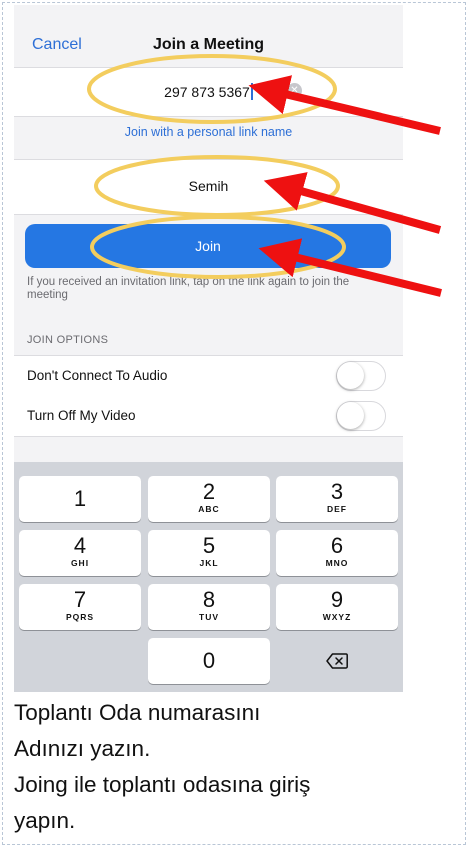 This screenshot has height=848, width=469. What do you see at coordinates (162, 784) in the screenshot?
I see `instruction-line: Joing ile toplantı odasına giriş` at bounding box center [162, 784].